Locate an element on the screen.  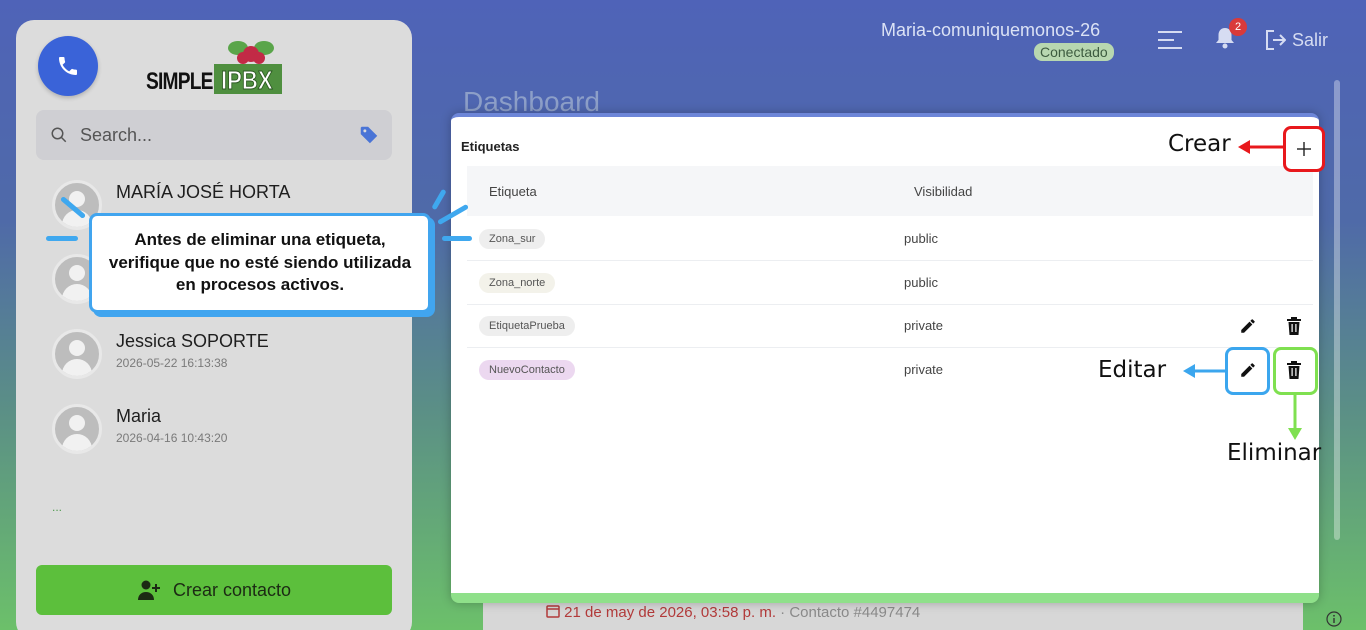
table-row: Zona_norte public is located at coordinates (890, 283).